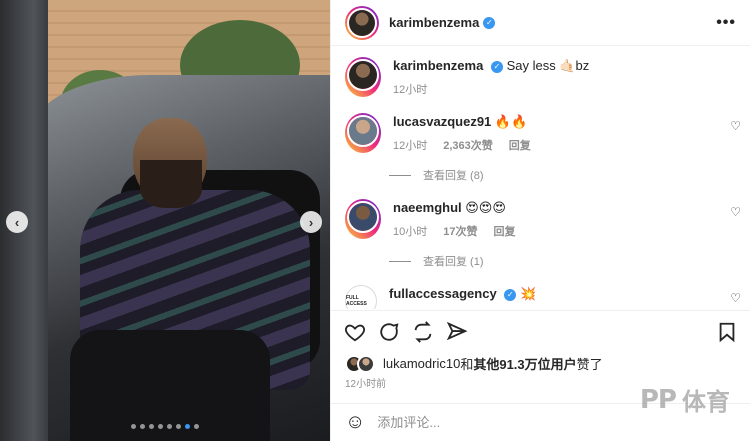 This screenshot has height=441, width=750. Describe the element at coordinates (434, 22) in the screenshot. I see `author-username: karimbenzema` at that location.